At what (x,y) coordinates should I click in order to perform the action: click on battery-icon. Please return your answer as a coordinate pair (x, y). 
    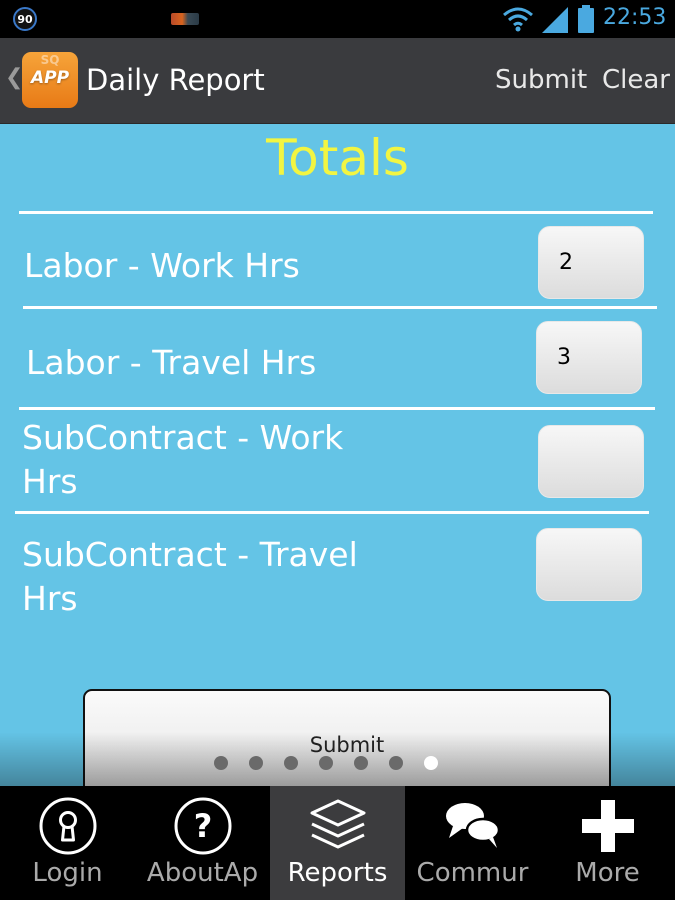
    Looking at the image, I should click on (586, 19).